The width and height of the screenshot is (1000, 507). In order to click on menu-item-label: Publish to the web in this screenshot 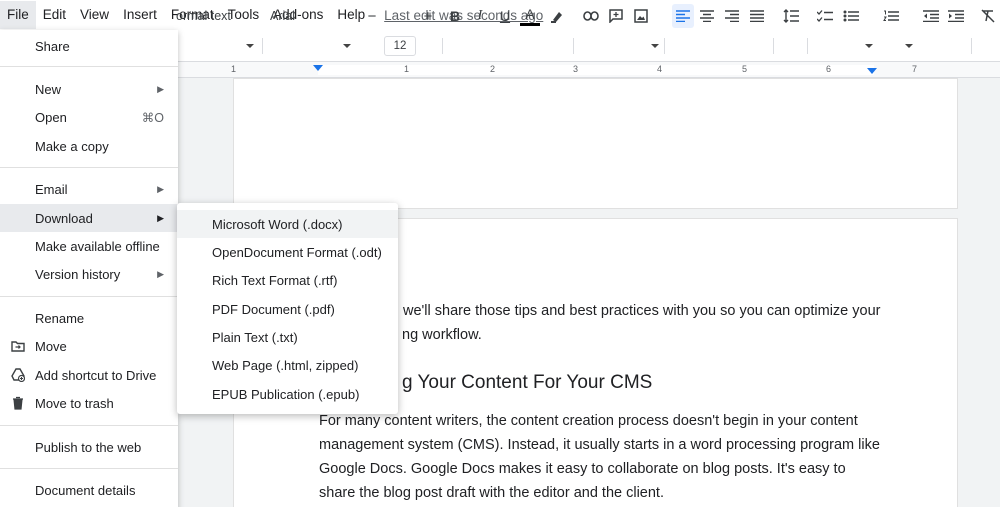, I will do `click(88, 447)`.